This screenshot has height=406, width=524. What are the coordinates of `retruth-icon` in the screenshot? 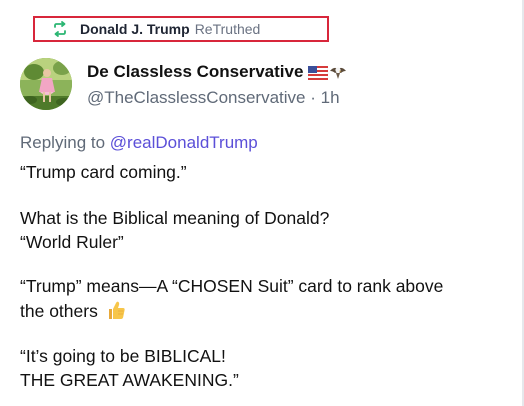 It's located at (60, 29).